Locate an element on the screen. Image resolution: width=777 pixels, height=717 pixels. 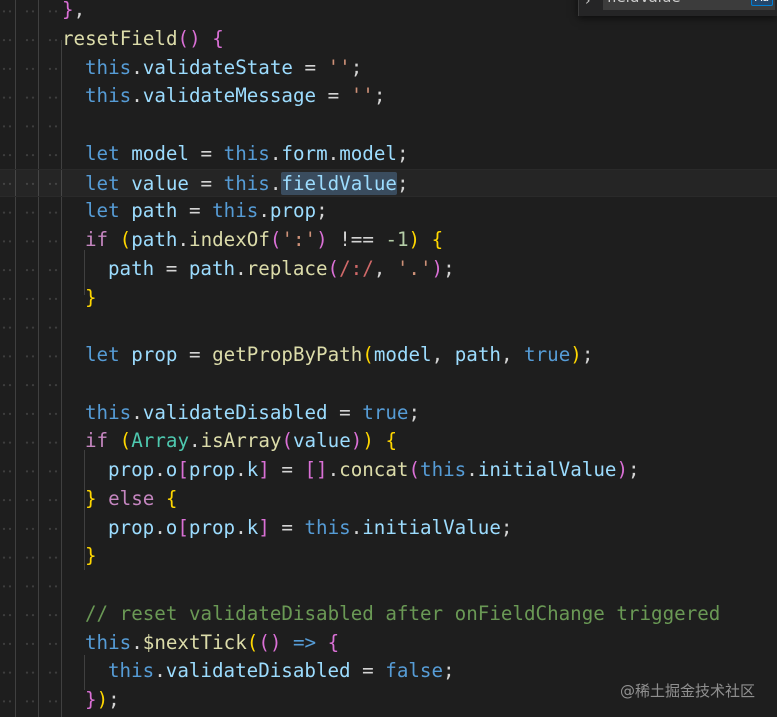
code-line: resetField() { is located at coordinates (388, 39).